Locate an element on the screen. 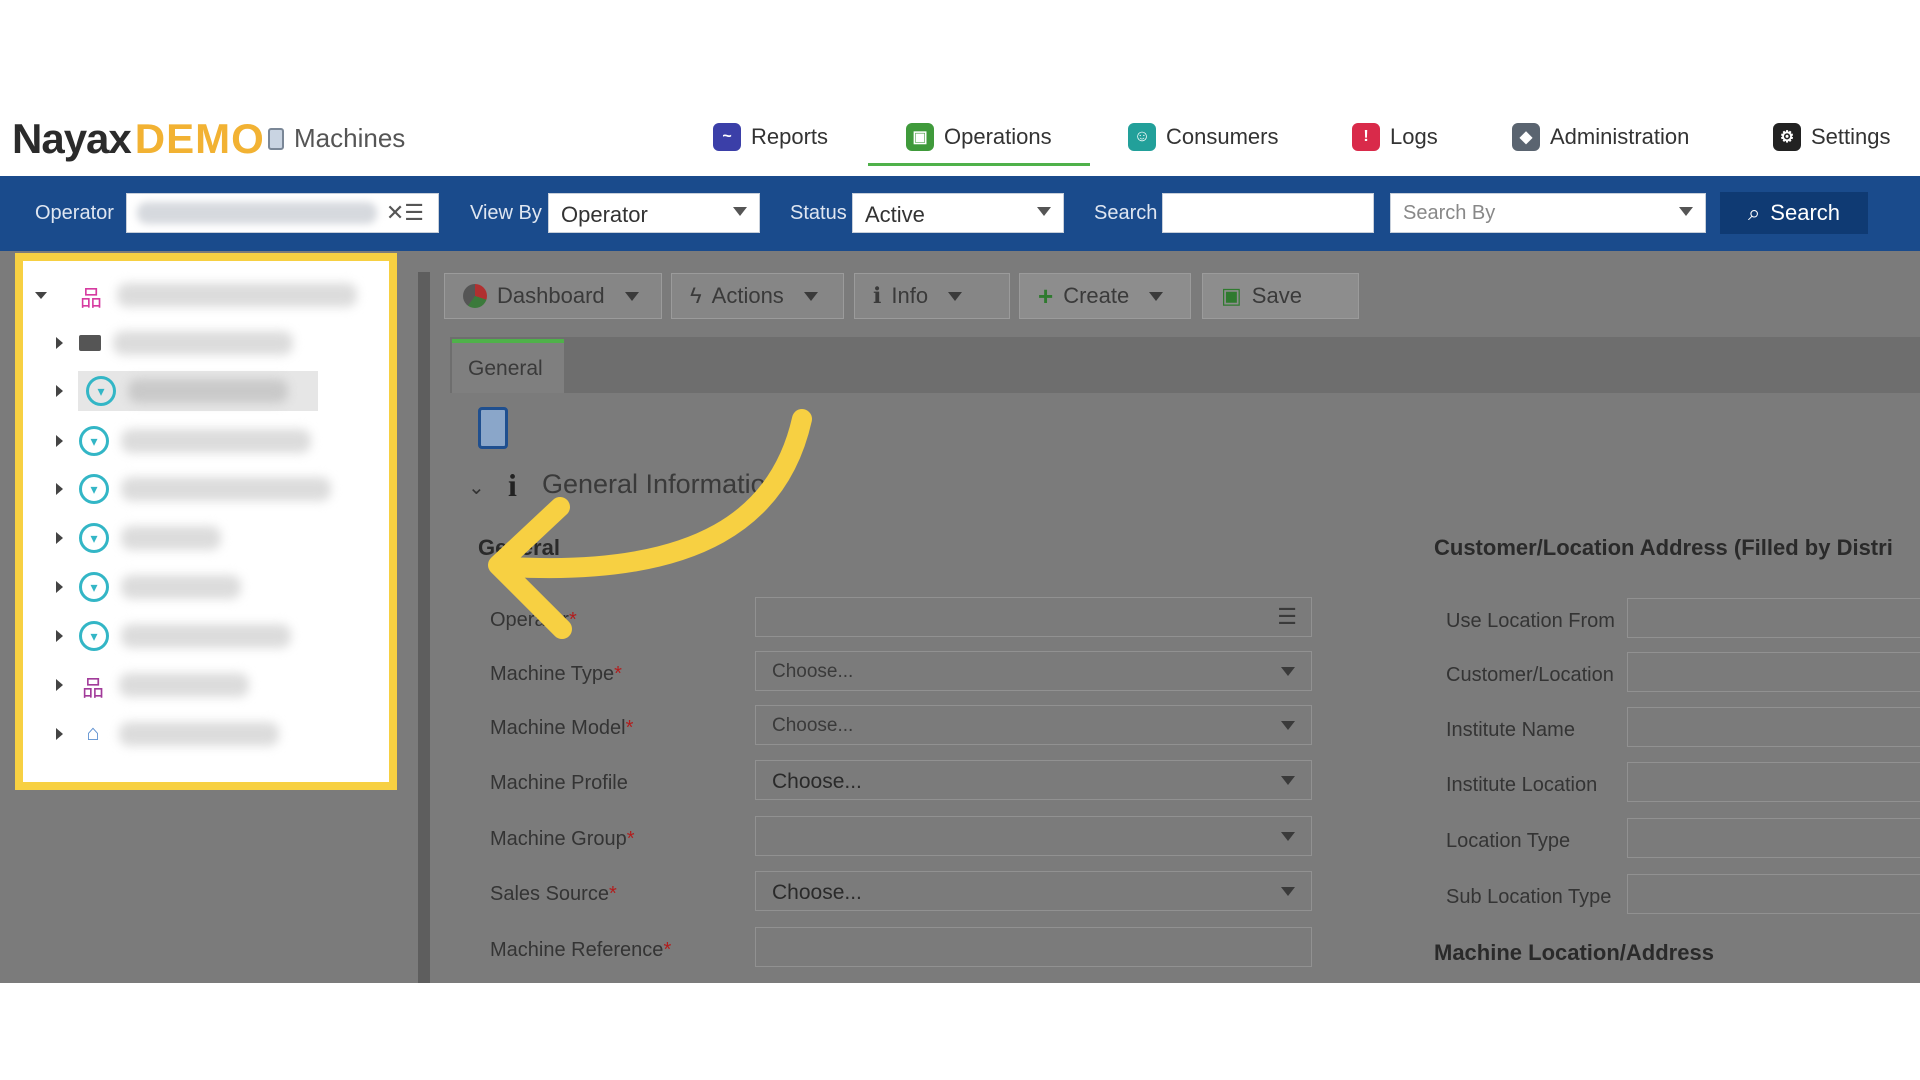 The width and height of the screenshot is (1920, 1080). operator-input: ✕☰ is located at coordinates (282, 213).